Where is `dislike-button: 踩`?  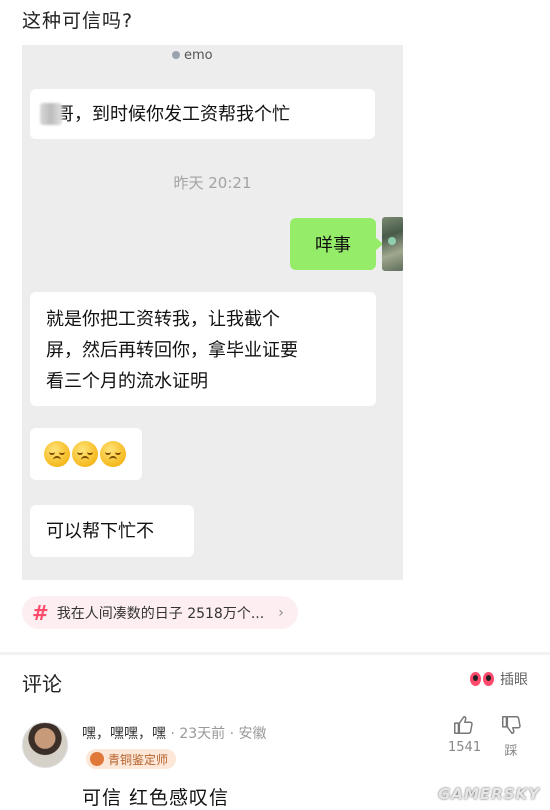
dislike-button: 踩 is located at coordinates (511, 736).